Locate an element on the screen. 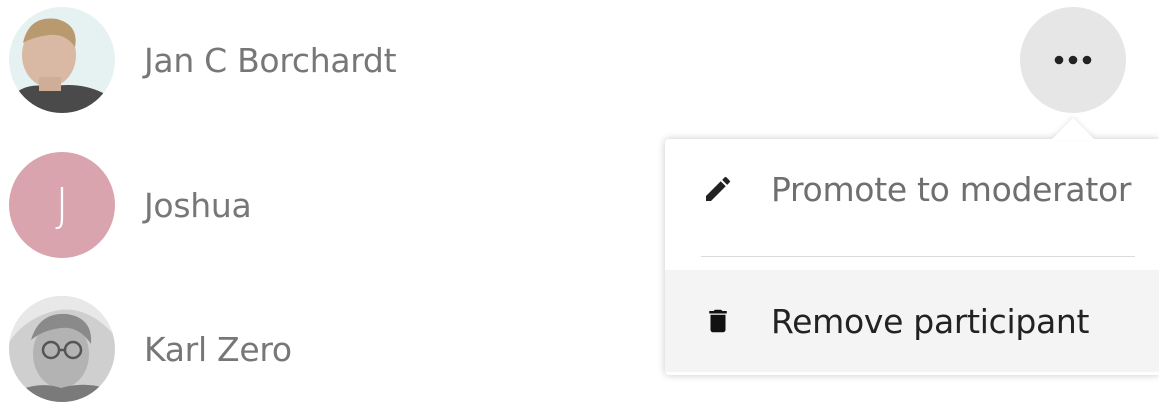  pencil-icon is located at coordinates (718, 189).